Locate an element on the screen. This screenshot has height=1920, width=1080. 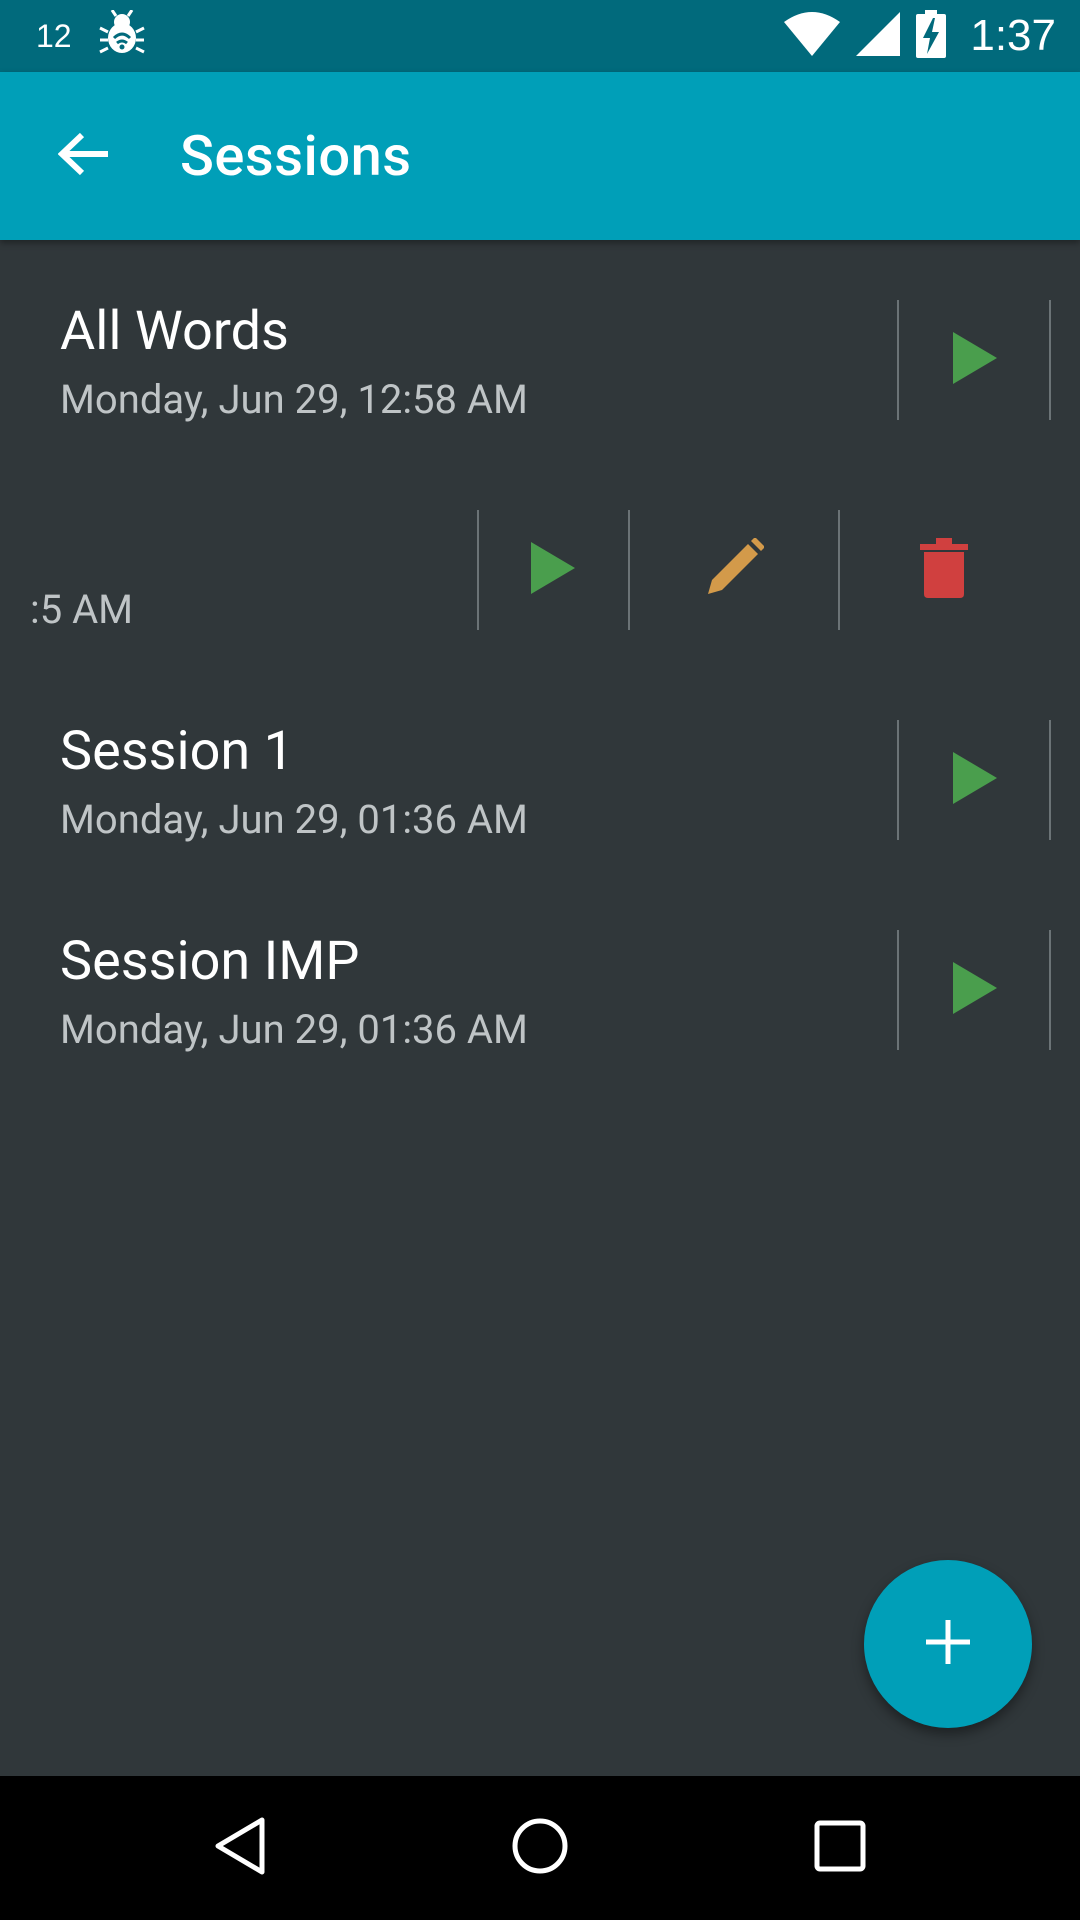
trash-icon is located at coordinates (944, 570).